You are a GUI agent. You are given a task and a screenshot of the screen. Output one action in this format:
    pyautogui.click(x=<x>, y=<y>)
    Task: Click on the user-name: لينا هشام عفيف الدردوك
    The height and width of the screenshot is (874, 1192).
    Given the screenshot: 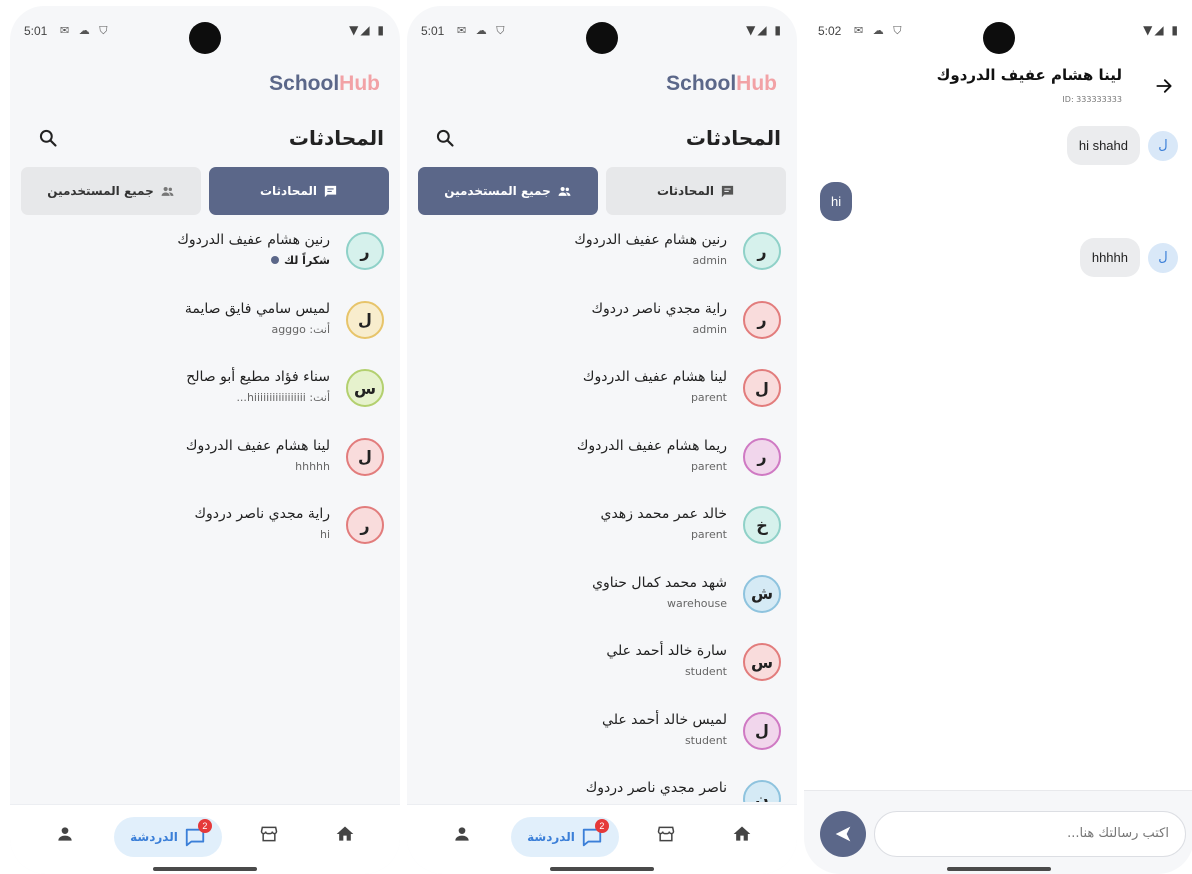 What is the action you would take?
    pyautogui.click(x=654, y=377)
    